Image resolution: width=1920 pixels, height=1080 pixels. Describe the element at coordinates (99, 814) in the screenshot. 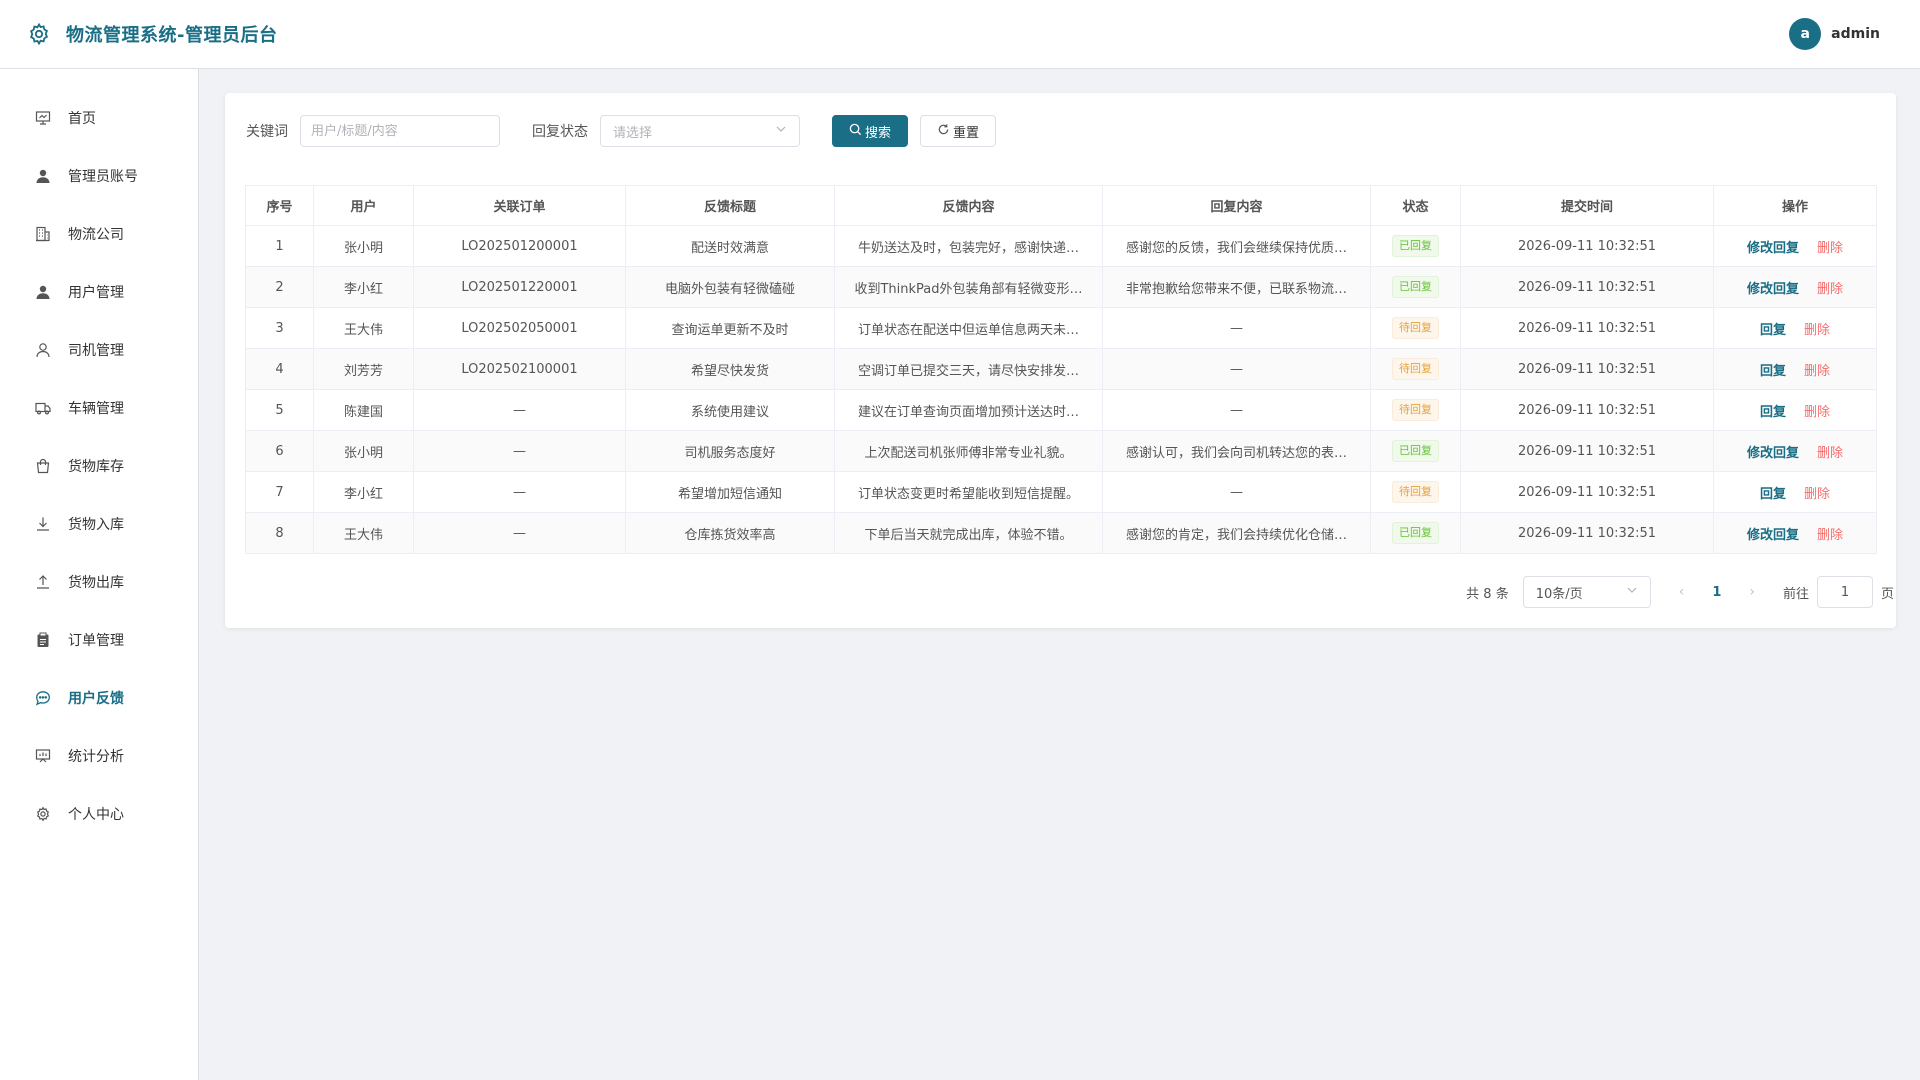

I see `sidebar-item-12: 个人中心` at that location.